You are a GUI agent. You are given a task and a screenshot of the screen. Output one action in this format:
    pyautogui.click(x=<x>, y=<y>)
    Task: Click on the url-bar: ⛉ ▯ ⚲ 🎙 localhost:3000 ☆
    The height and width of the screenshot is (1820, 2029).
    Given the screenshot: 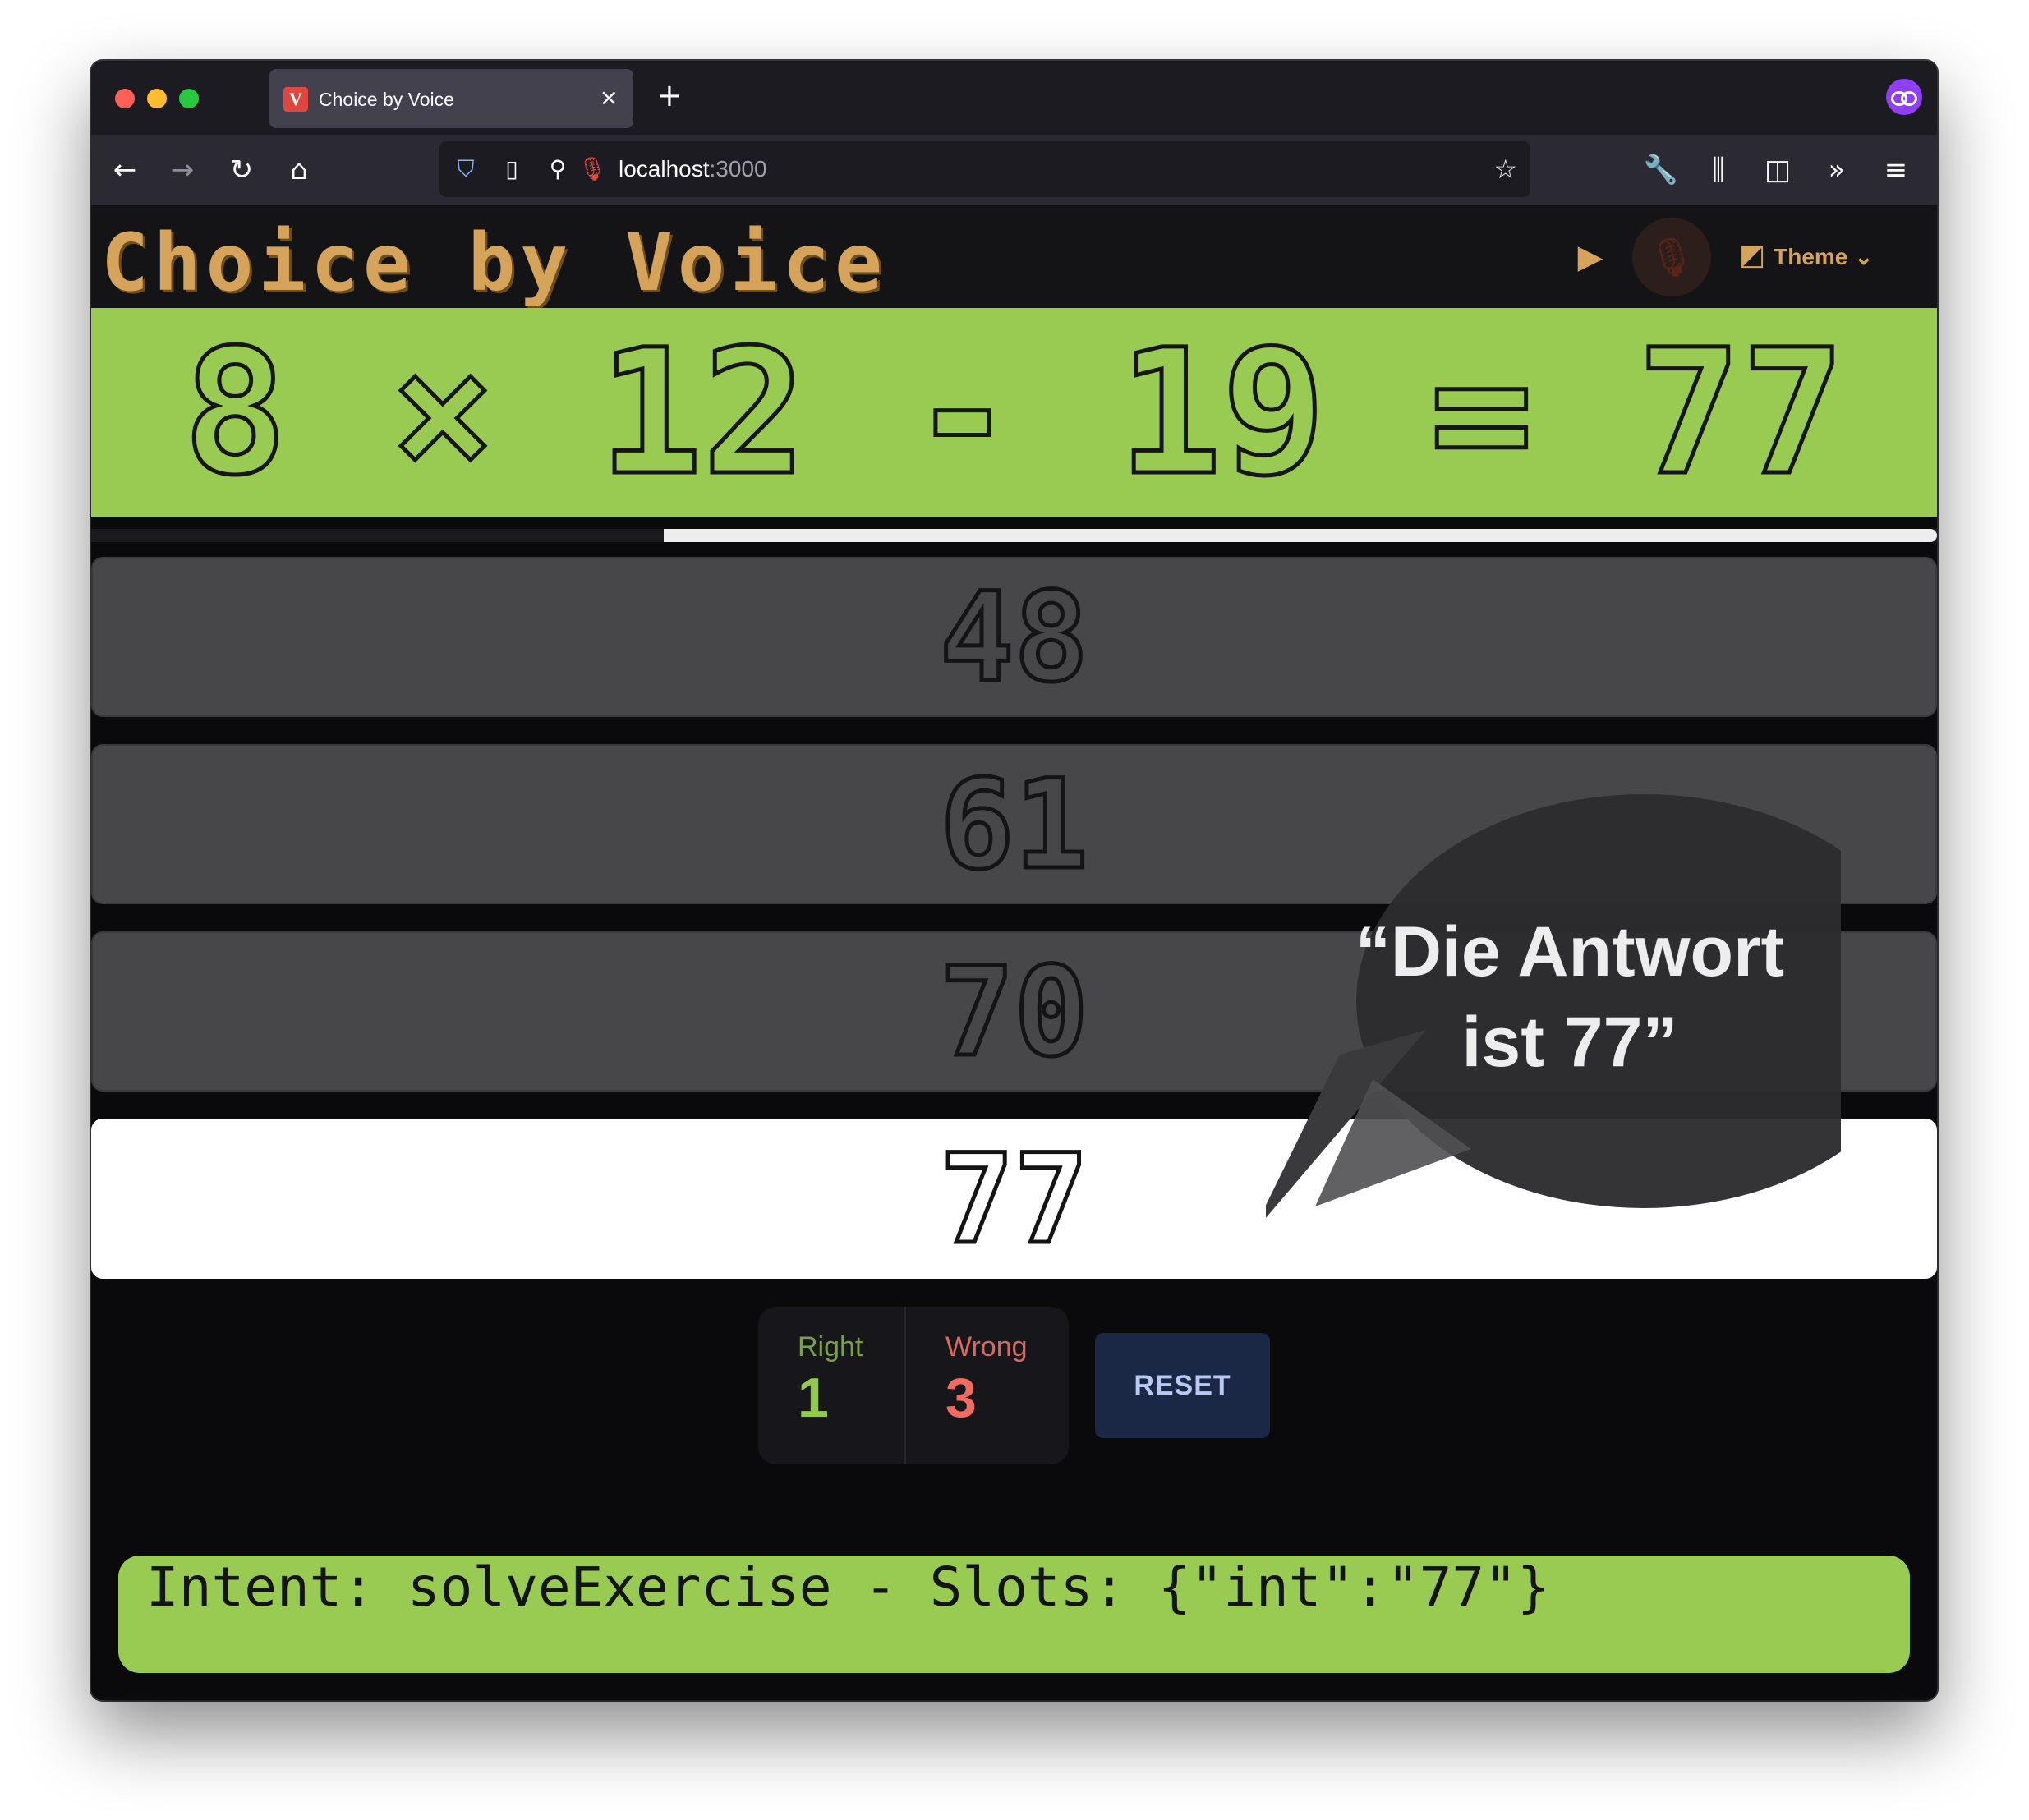 What is the action you would take?
    pyautogui.click(x=984, y=169)
    